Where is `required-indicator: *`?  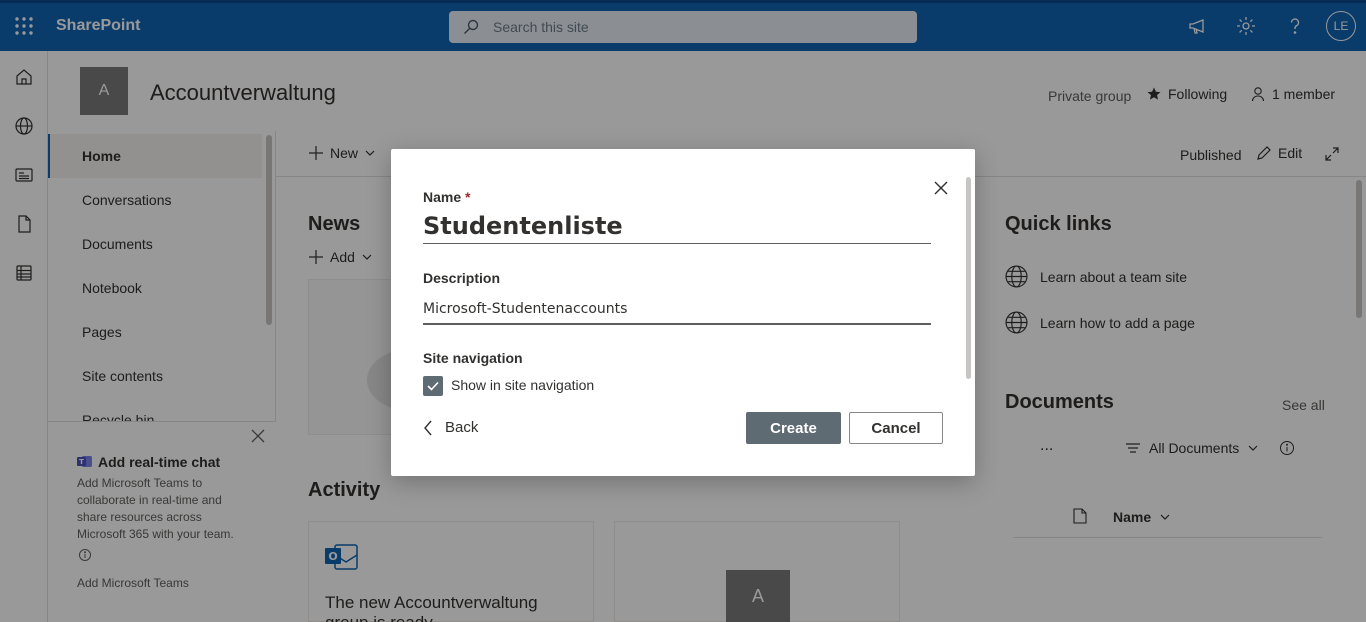 required-indicator: * is located at coordinates (468, 197).